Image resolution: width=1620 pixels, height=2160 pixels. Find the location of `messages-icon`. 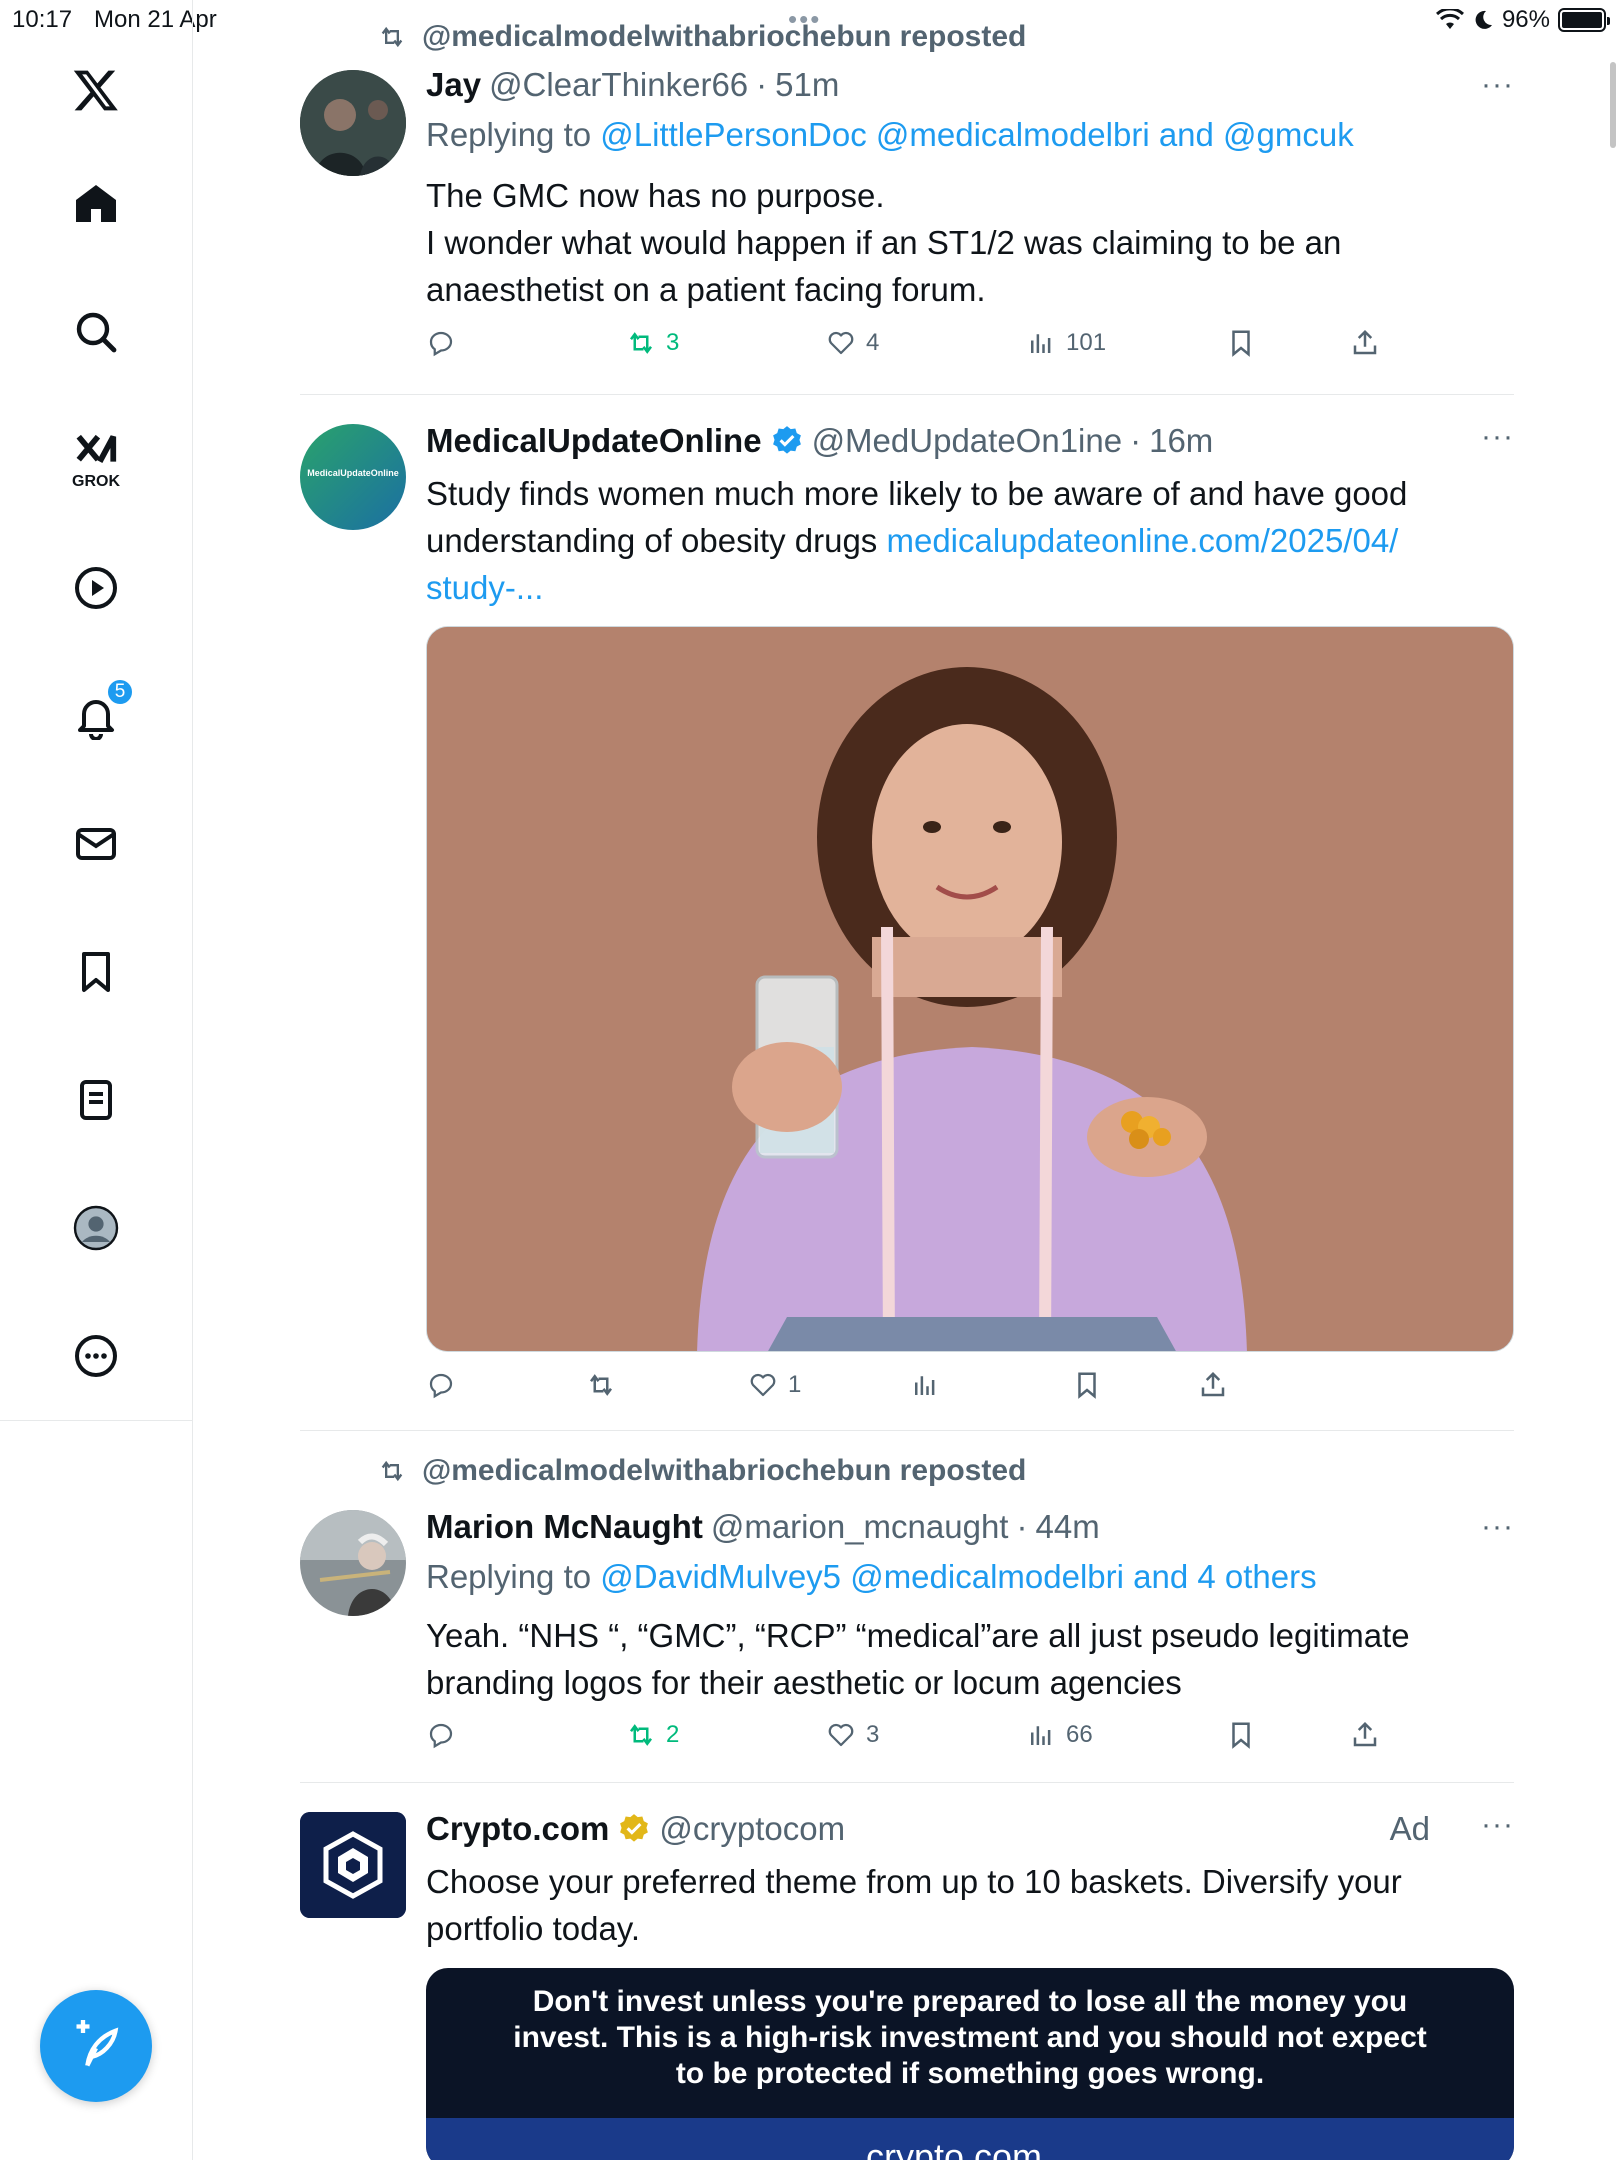

messages-icon is located at coordinates (96, 844).